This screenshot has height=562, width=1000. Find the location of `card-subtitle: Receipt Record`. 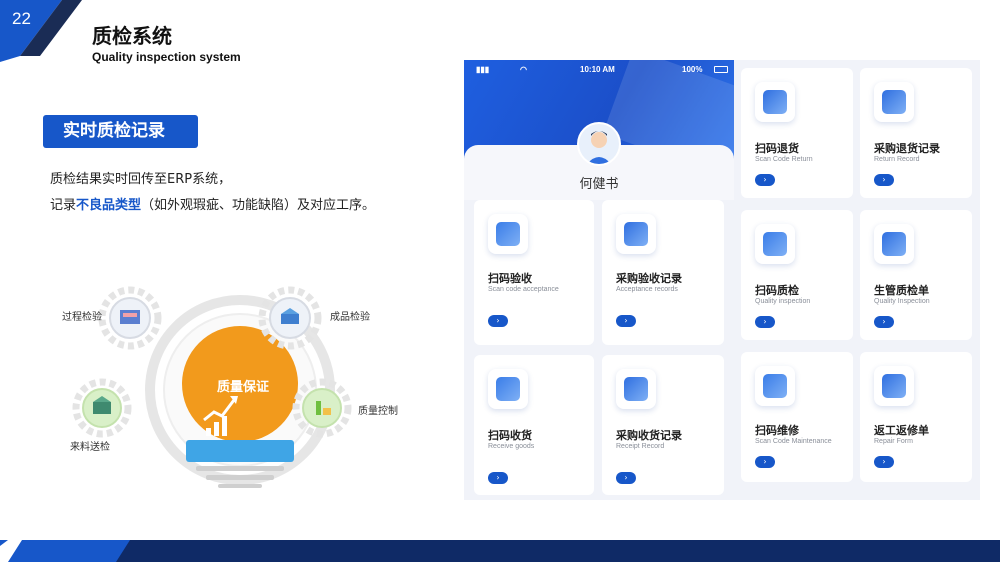

card-subtitle: Receipt Record is located at coordinates (640, 446).